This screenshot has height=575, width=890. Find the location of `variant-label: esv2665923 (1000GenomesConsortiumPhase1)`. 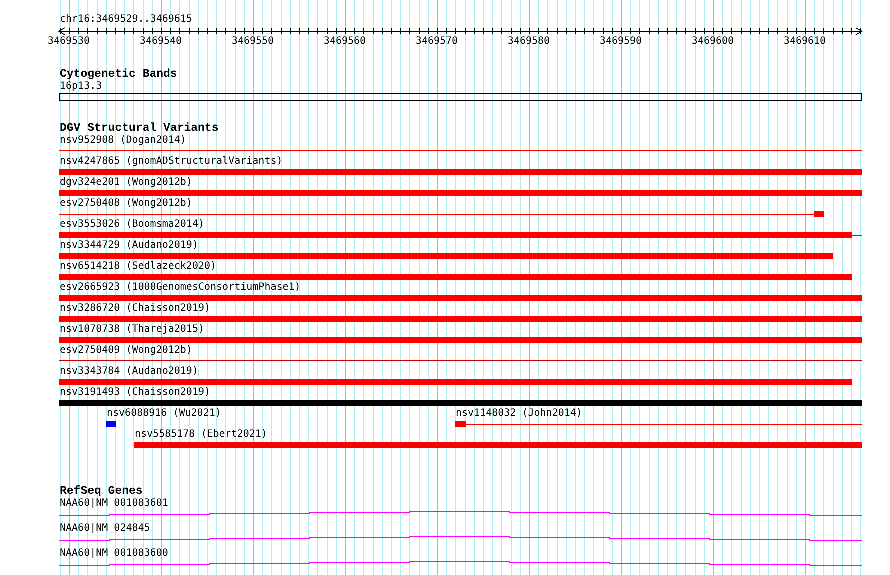

variant-label: esv2665923 (1000GenomesConsortiumPhase1) is located at coordinates (180, 288).